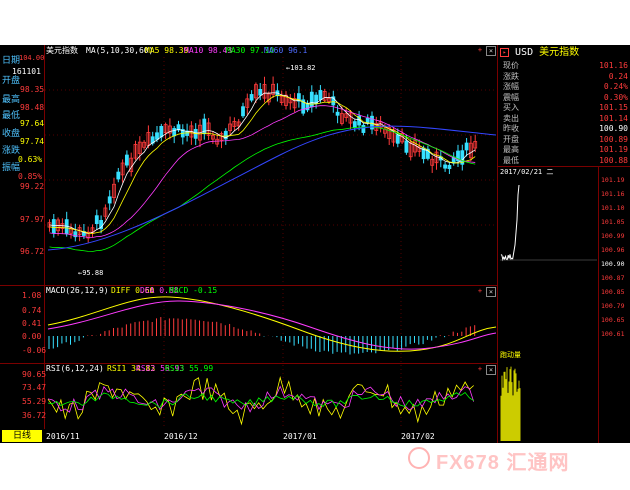 The image size is (630, 490). I want to click on intraday-axis-tick: 100.65, so click(613, 320).